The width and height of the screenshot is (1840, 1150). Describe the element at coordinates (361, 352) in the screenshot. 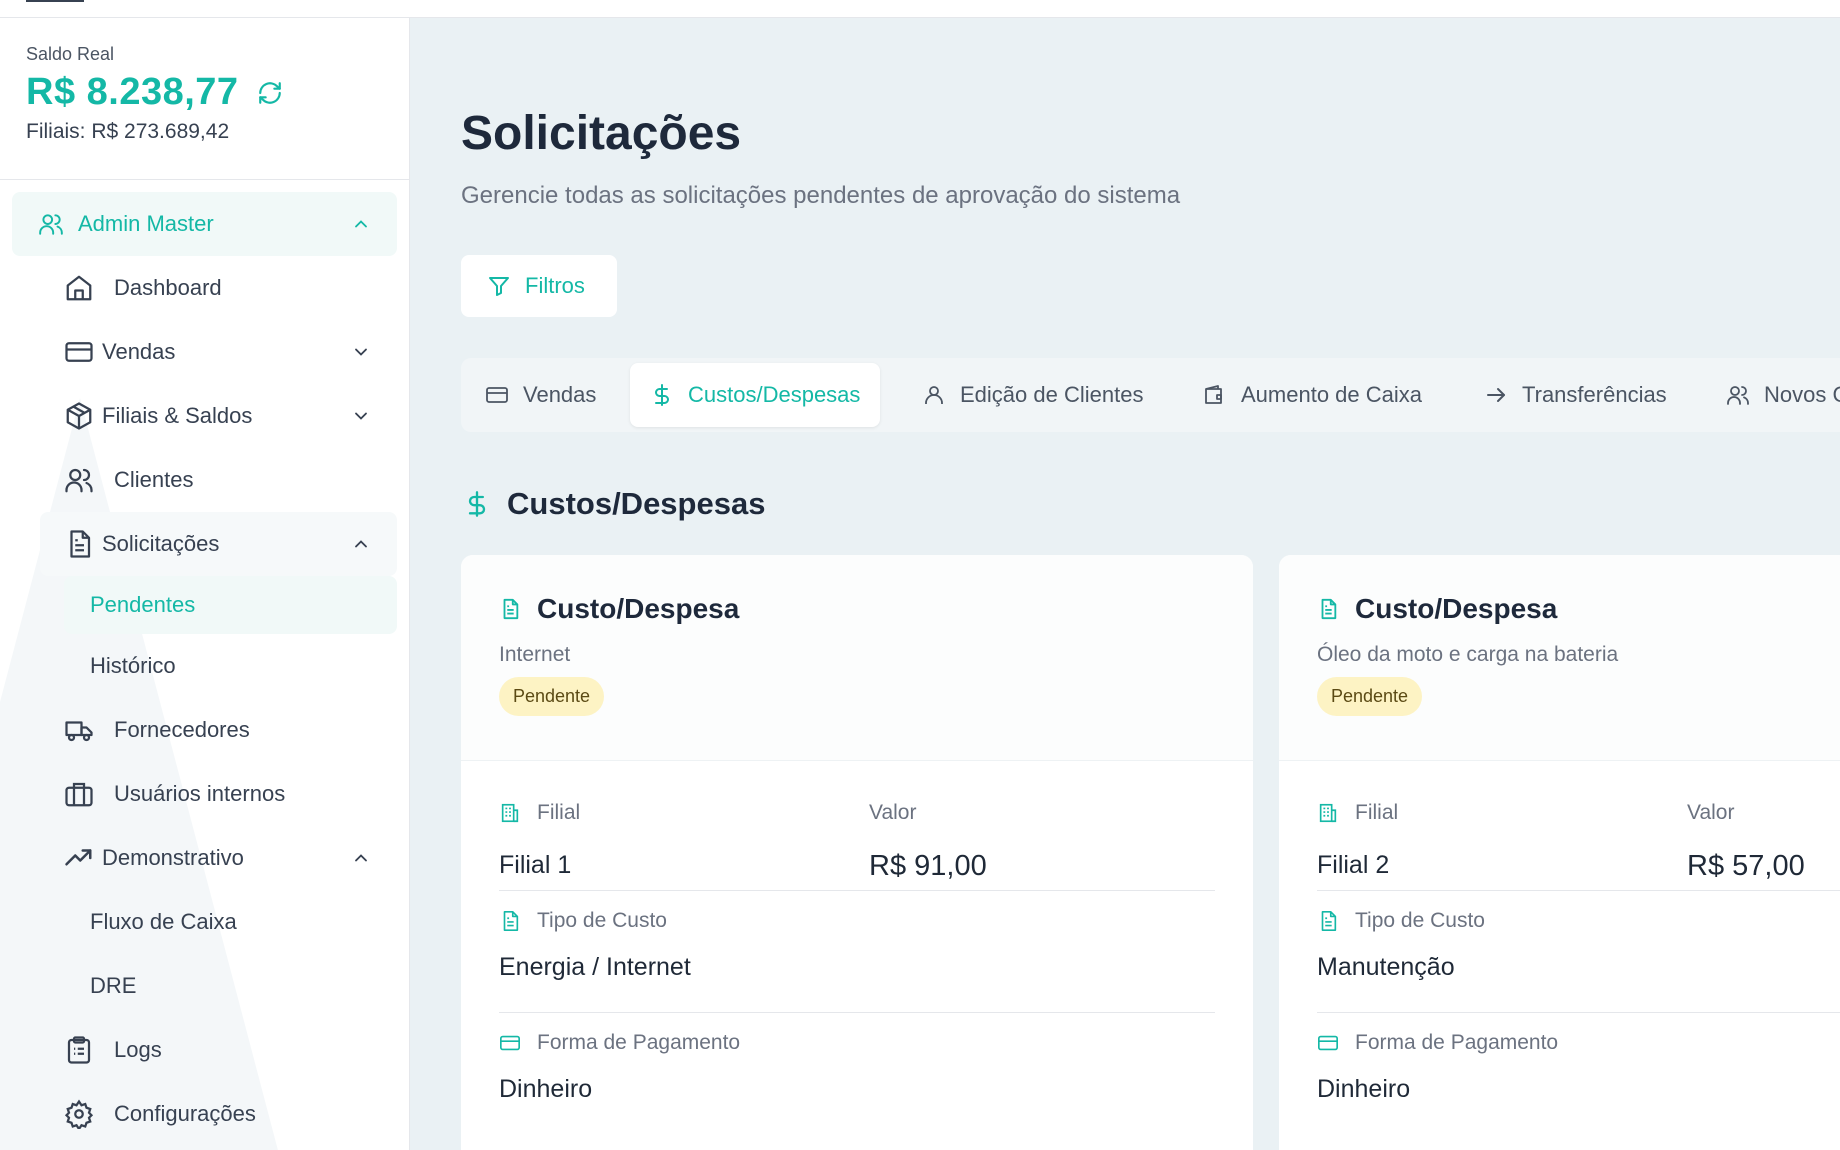

I see `chevron-down-icon` at that location.